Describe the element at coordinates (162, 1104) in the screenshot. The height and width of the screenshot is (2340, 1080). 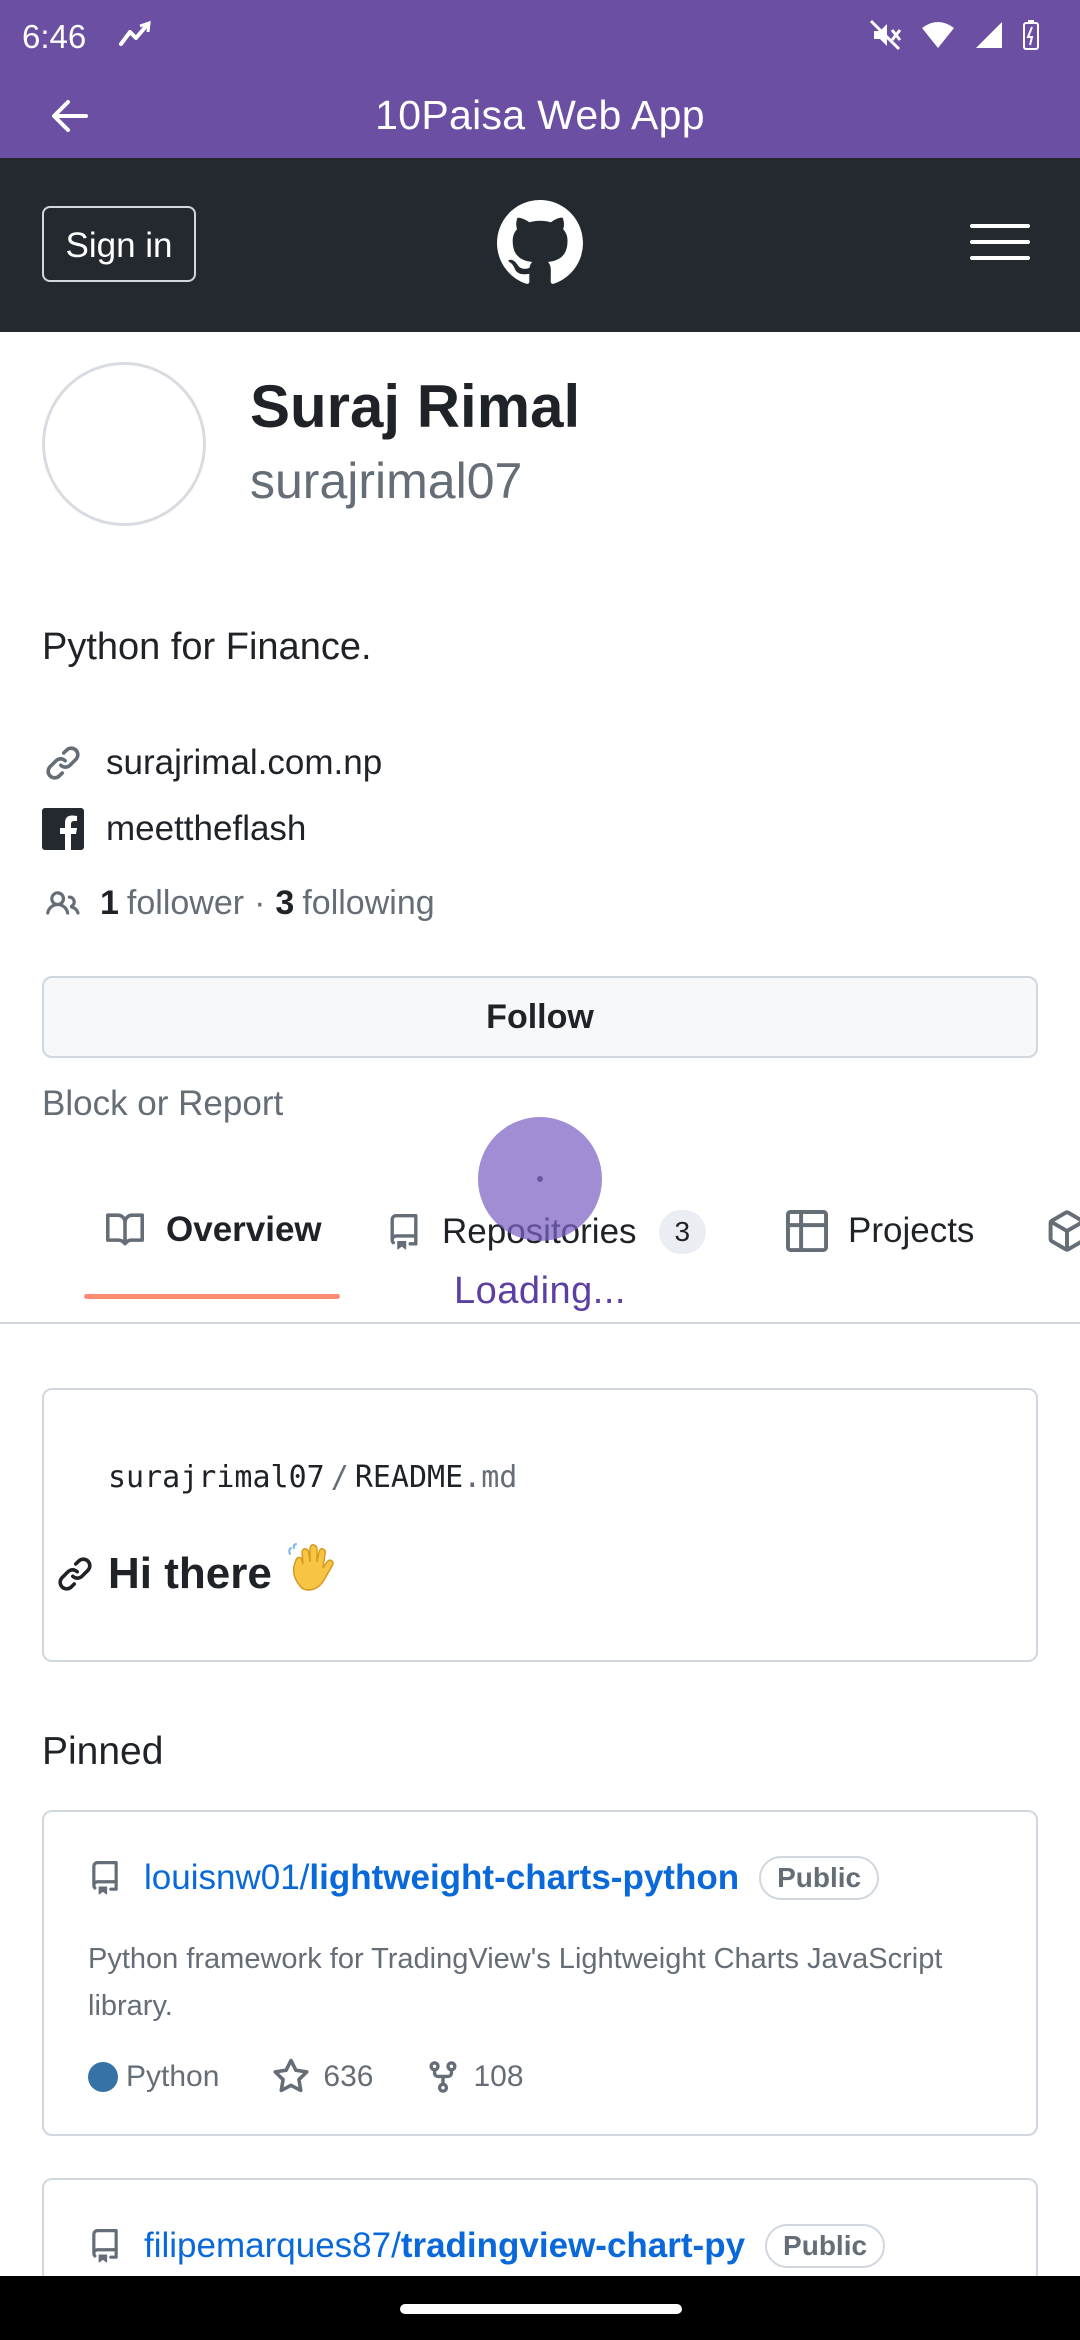
I see `block-or-report-link: Block or Report` at that location.